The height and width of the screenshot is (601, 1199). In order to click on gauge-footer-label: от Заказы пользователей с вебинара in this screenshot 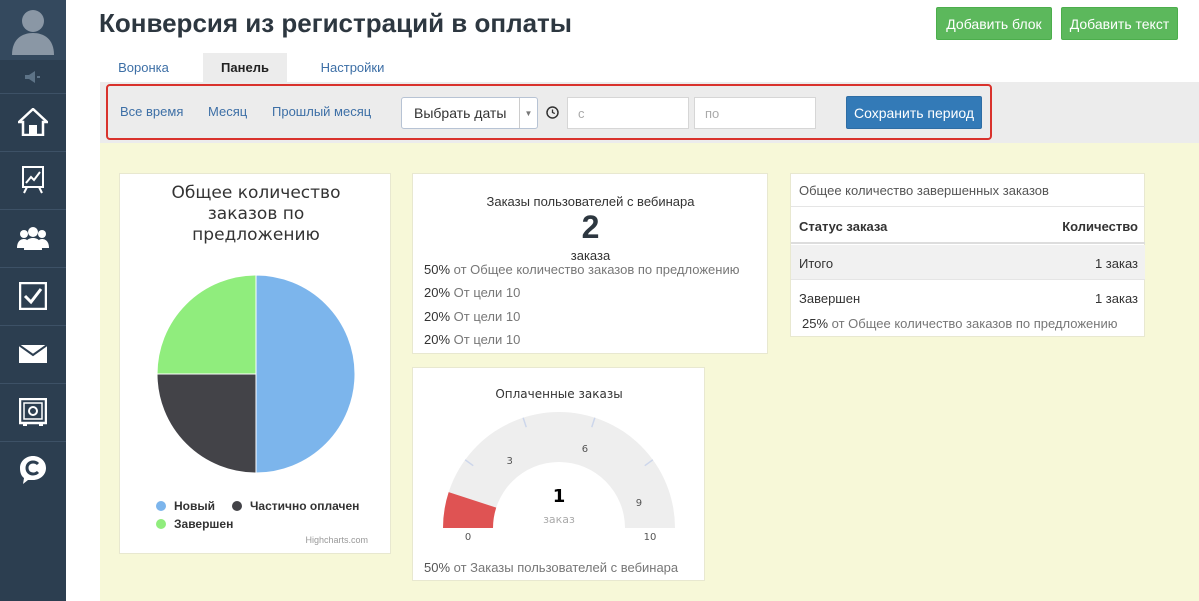, I will do `click(566, 567)`.